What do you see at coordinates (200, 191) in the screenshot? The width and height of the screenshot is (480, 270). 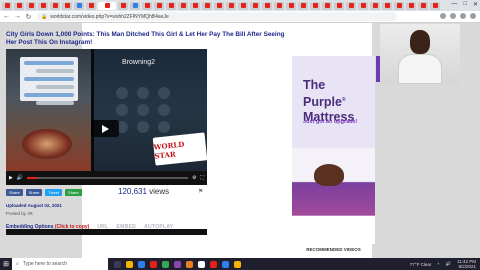 I see `flag-icon: ⚑` at bounding box center [200, 191].